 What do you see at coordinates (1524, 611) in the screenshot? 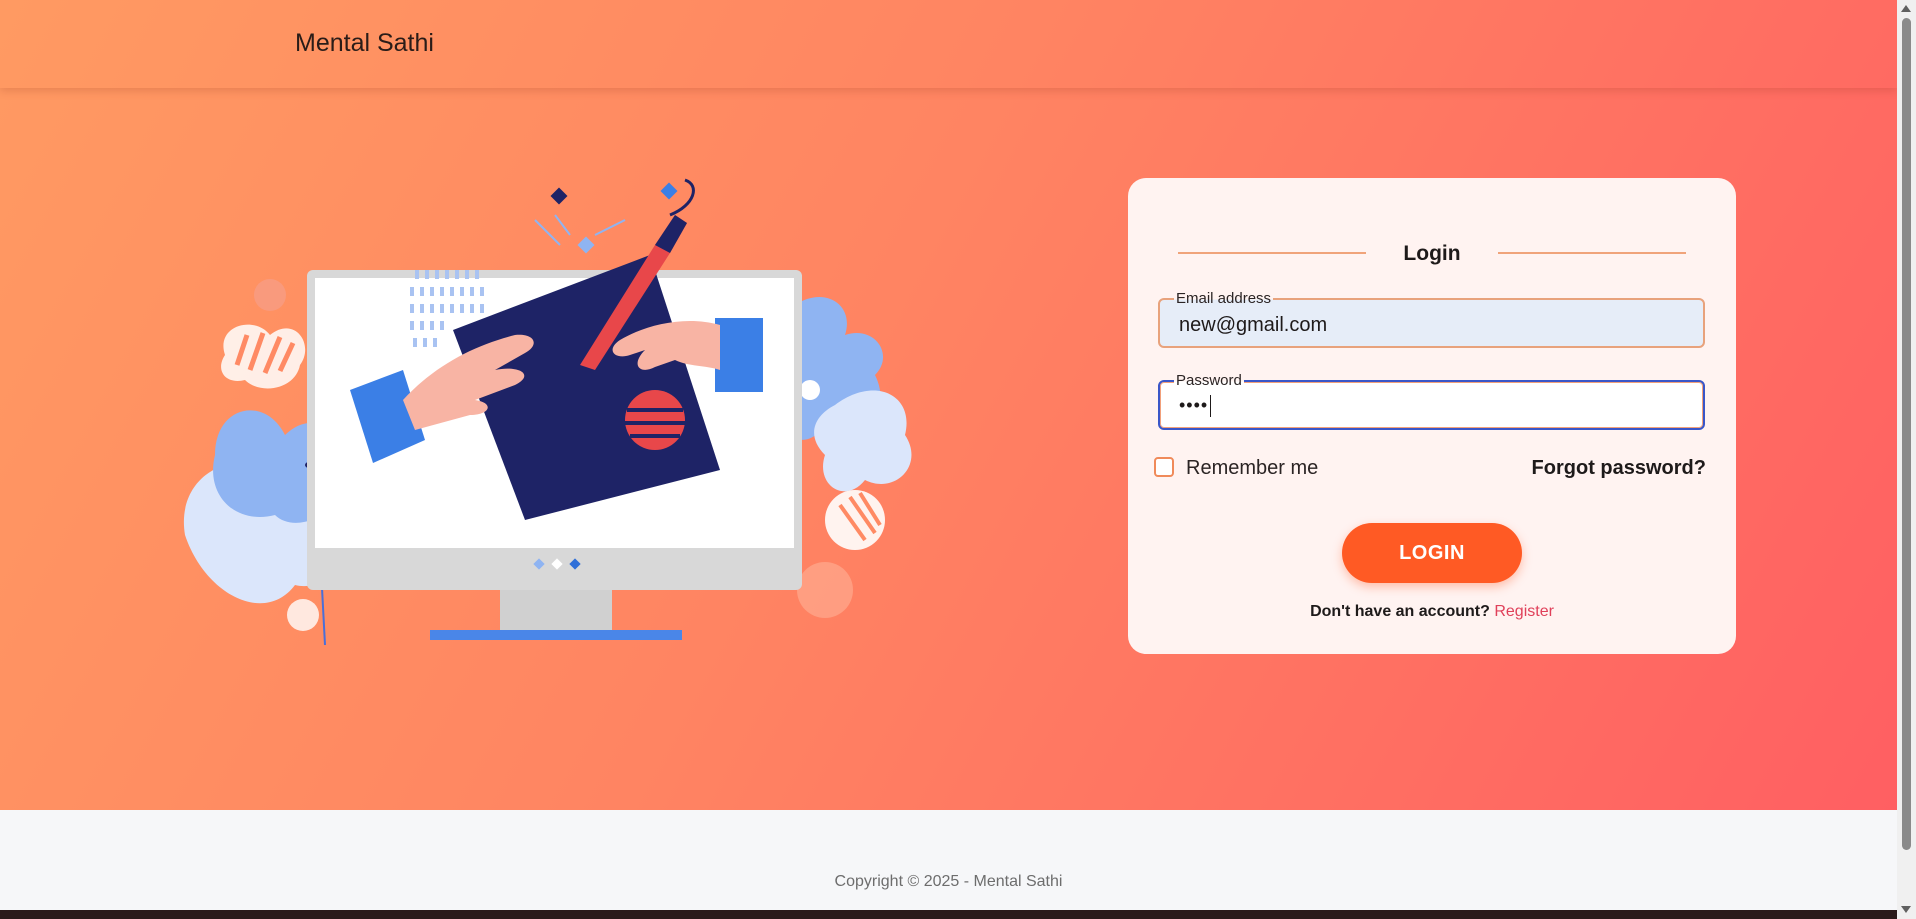
I see `register-link: Register` at bounding box center [1524, 611].